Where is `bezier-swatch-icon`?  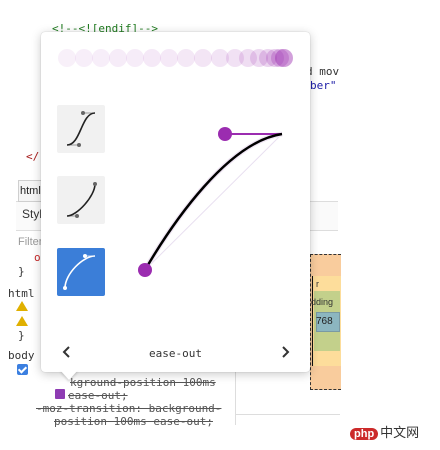 bezier-swatch-icon is located at coordinates (60, 394).